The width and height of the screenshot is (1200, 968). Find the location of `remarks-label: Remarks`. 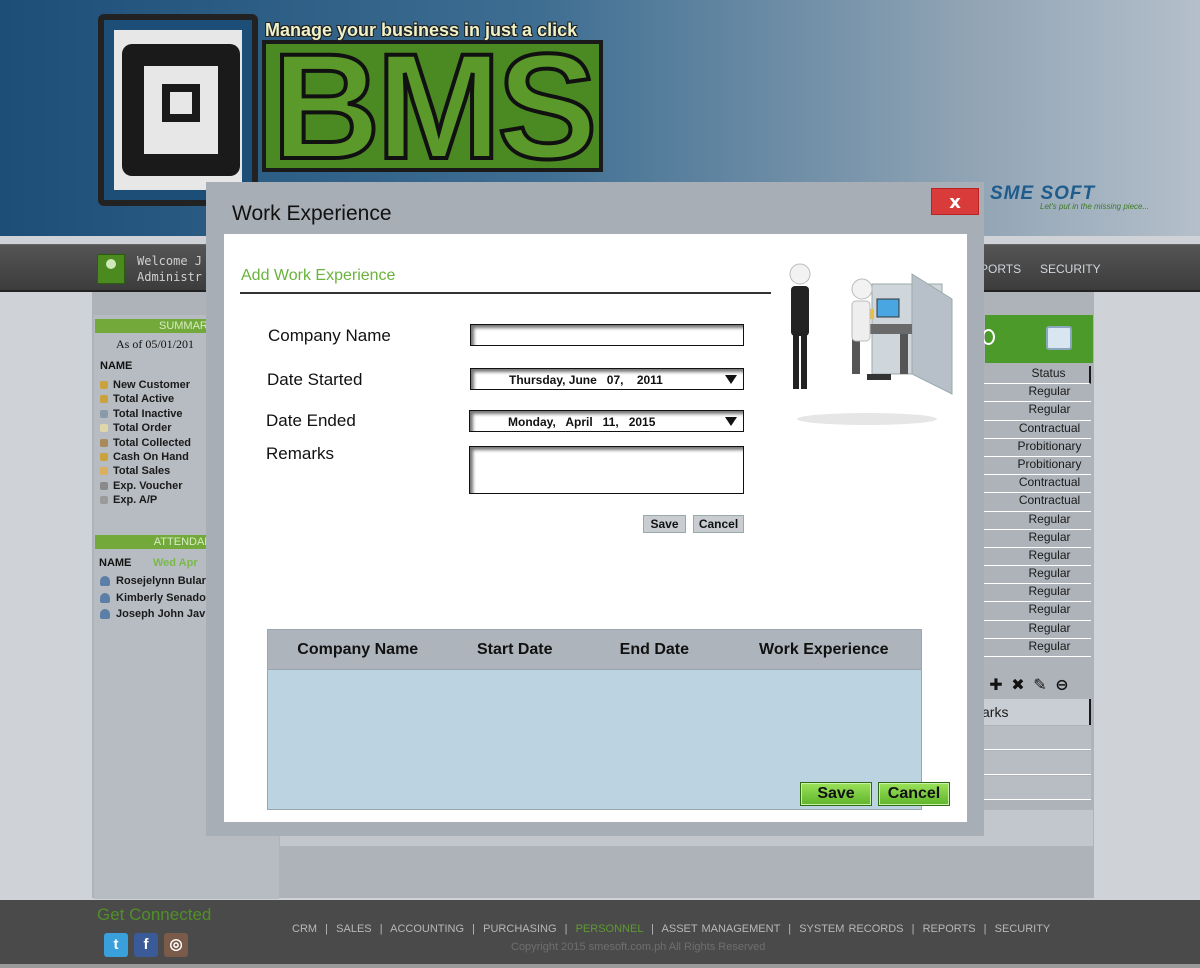

remarks-label: Remarks is located at coordinates (300, 453).